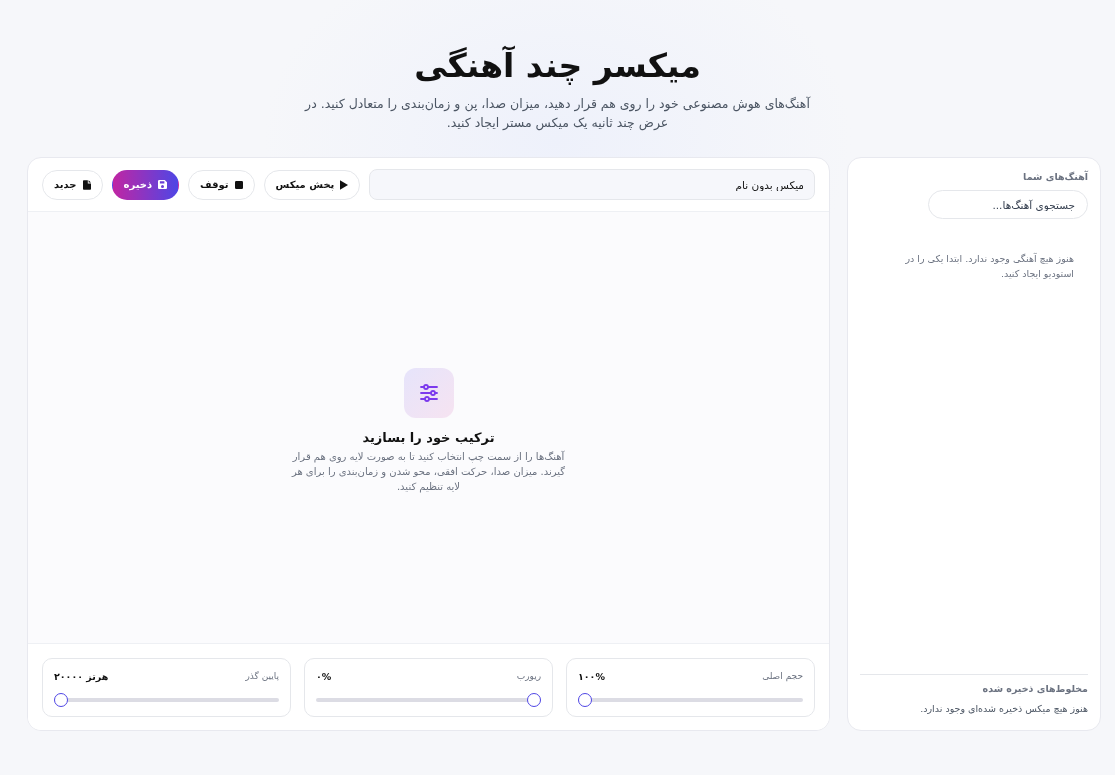 This screenshot has width=1115, height=775. Describe the element at coordinates (557, 113) in the screenshot. I see `page-subtitle: آهنگ‌های هوش مصنوعی خود را روی هم قرار دهید، میزان صدا، پن و زمان‌بندی را متعادل کنید. در عرض چند ثانیه یک میکس مستر ایجاد کنید.` at that location.